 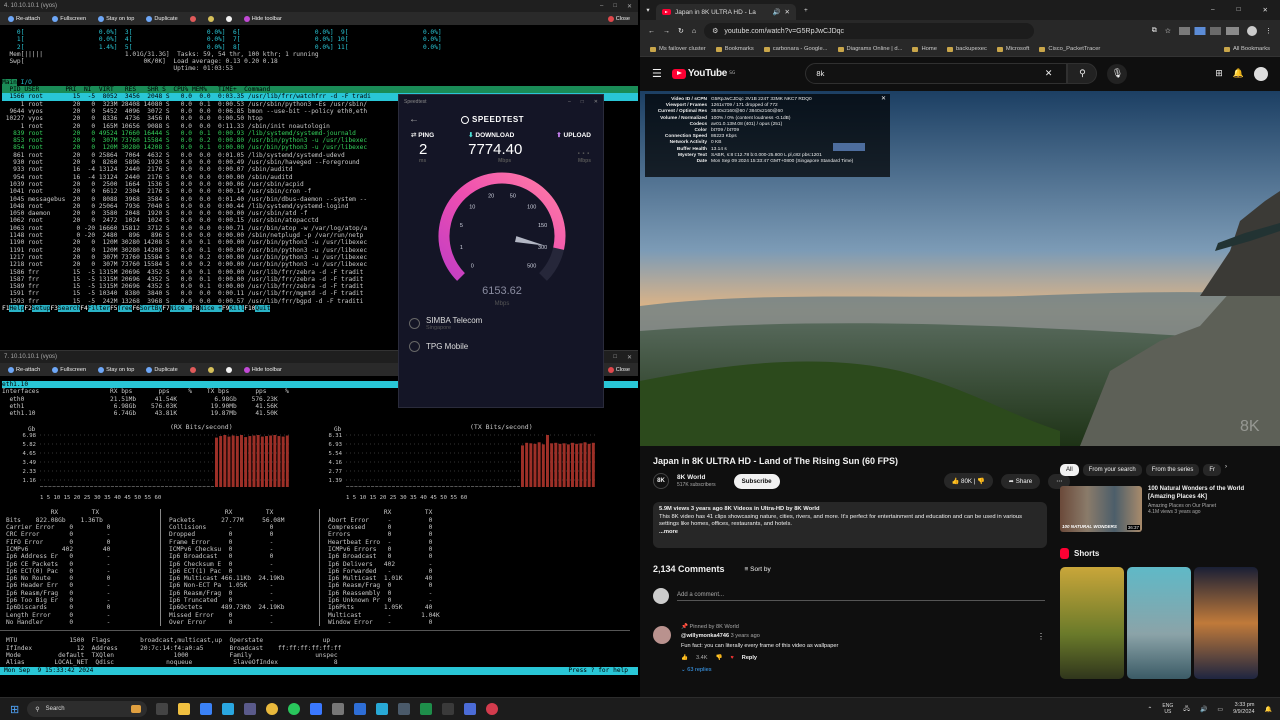 What do you see at coordinates (1154, 31) in the screenshot?
I see `install-app-icon: ⧉` at bounding box center [1154, 31].